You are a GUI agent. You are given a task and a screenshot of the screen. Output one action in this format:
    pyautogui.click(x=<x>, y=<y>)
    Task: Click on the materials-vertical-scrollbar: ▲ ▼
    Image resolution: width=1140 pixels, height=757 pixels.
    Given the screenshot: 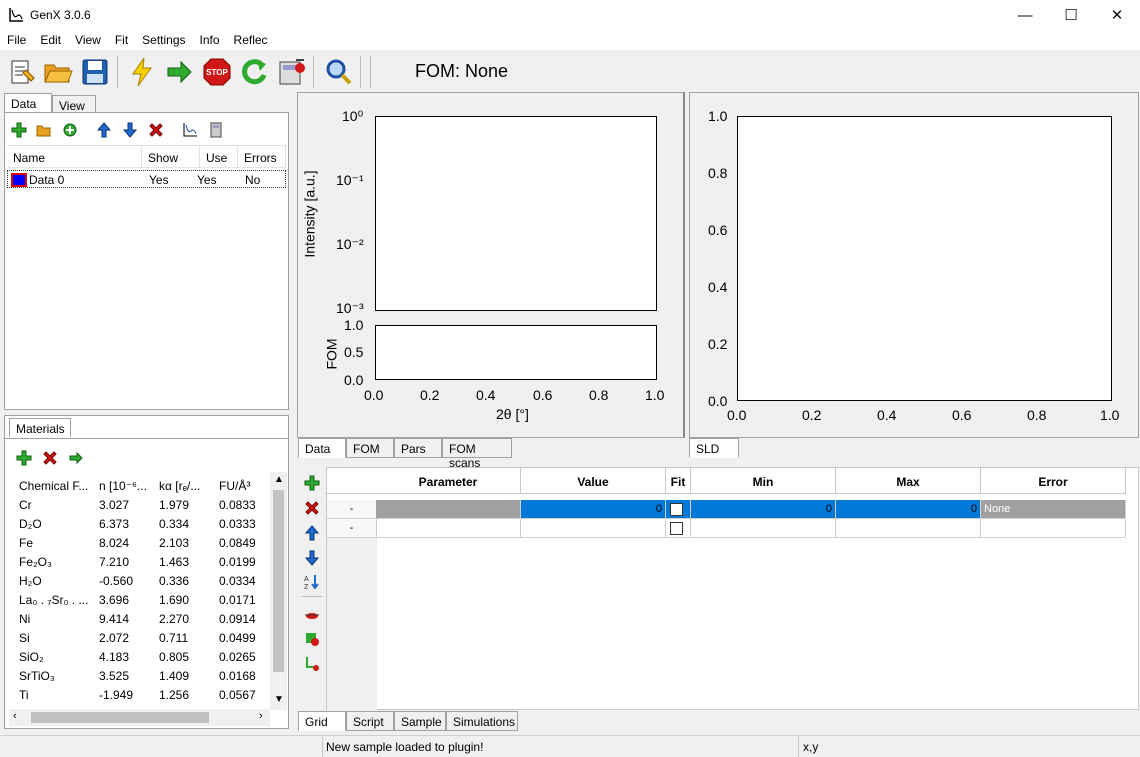 What is the action you would take?
    pyautogui.click(x=278, y=591)
    